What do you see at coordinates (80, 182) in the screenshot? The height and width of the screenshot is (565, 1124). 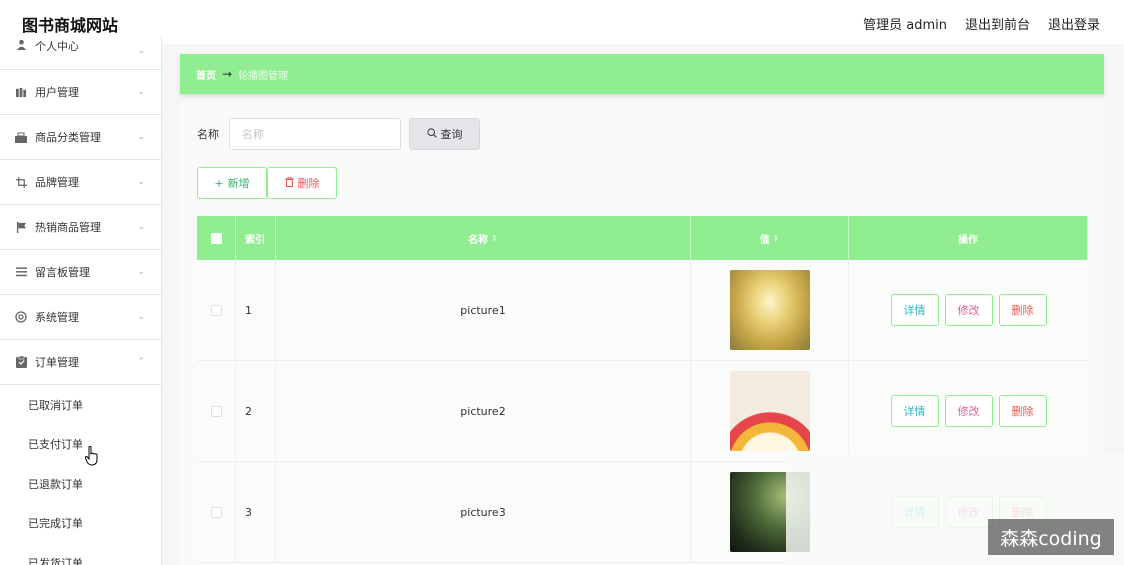 I see `sidebar-item-brand: 品牌管理 ⌄` at bounding box center [80, 182].